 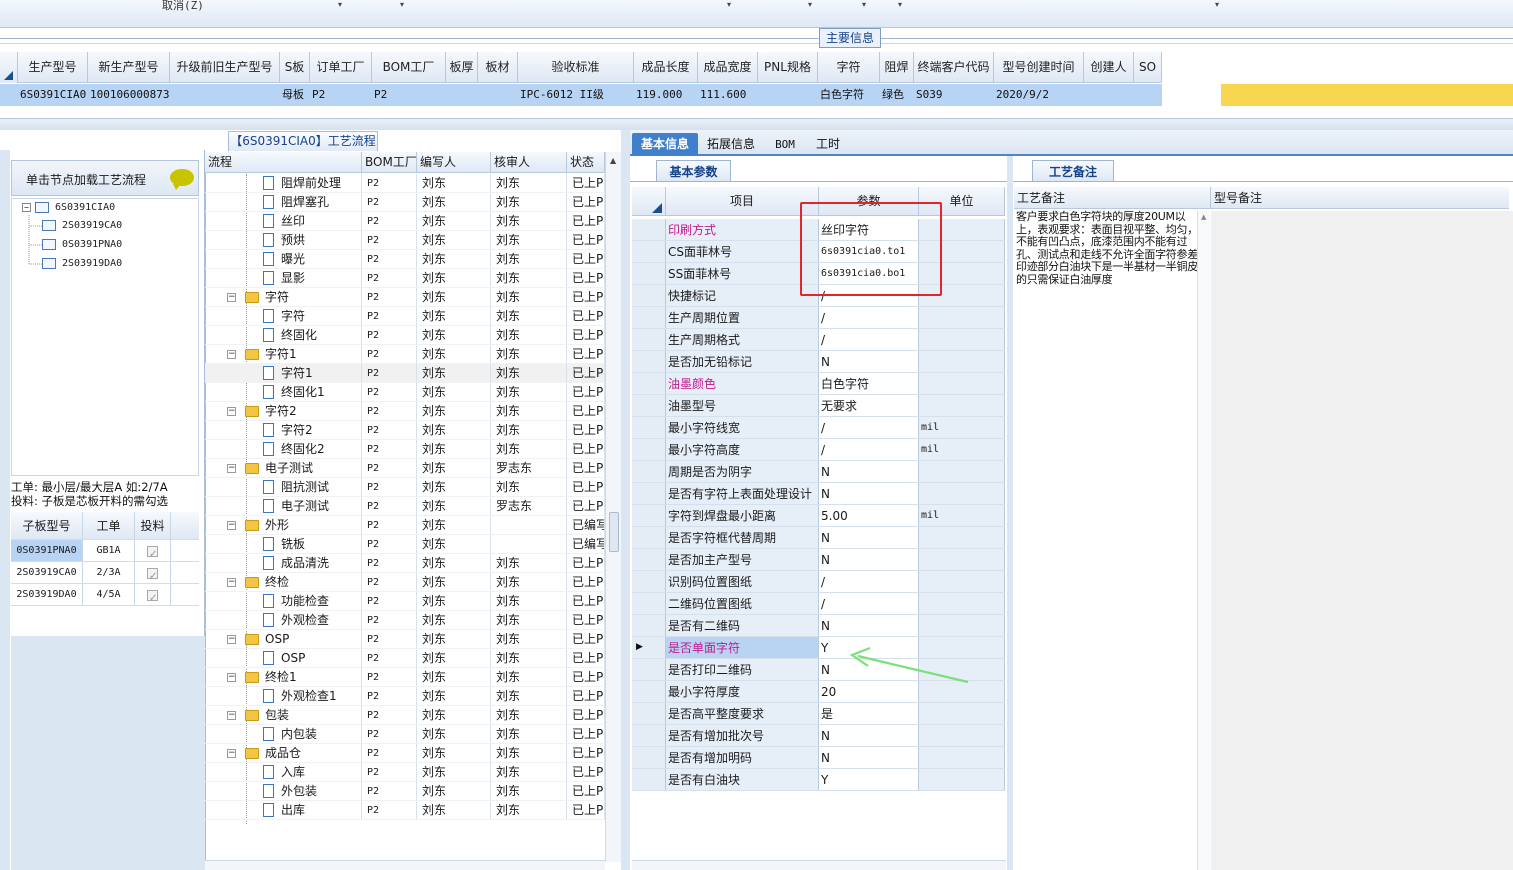 What do you see at coordinates (613, 507) in the screenshot?
I see `process-vertical-scrollbar: ▲` at bounding box center [613, 507].